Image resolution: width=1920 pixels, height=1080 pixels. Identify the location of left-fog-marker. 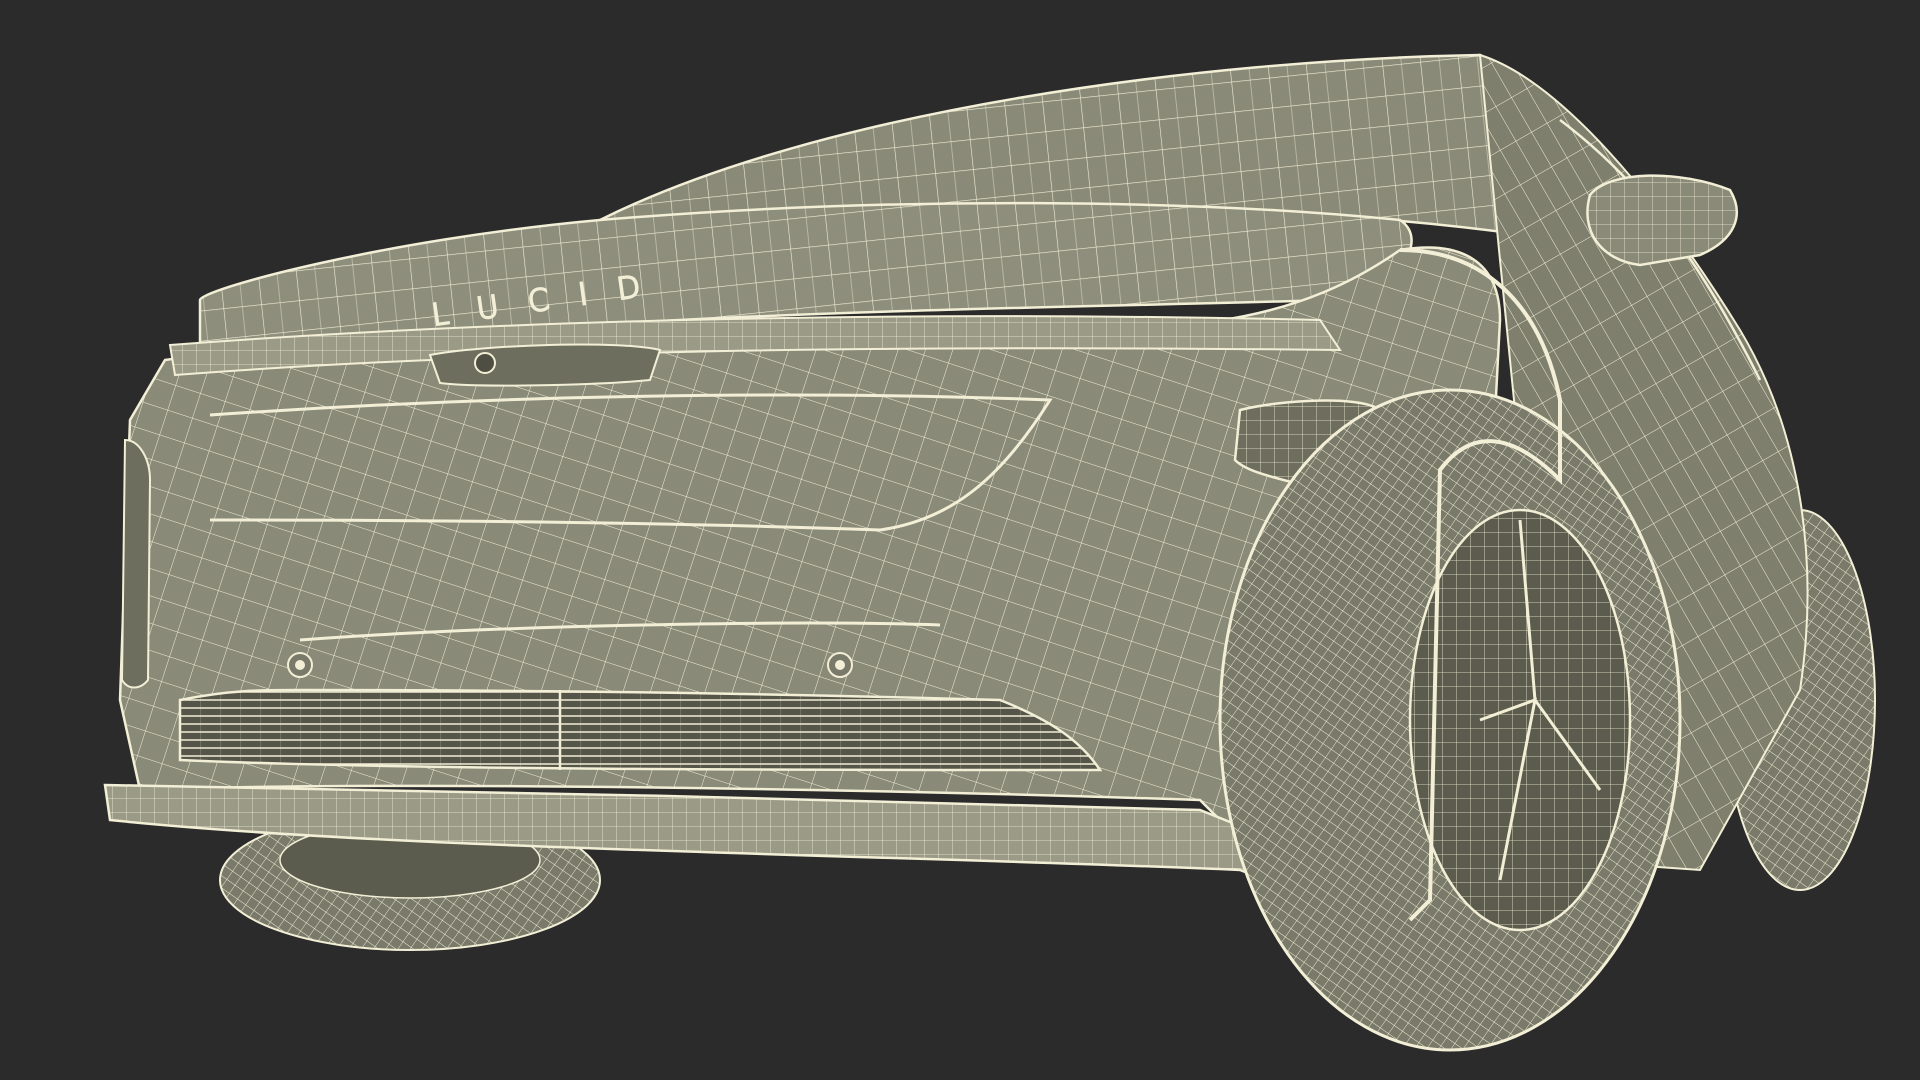
(300, 665).